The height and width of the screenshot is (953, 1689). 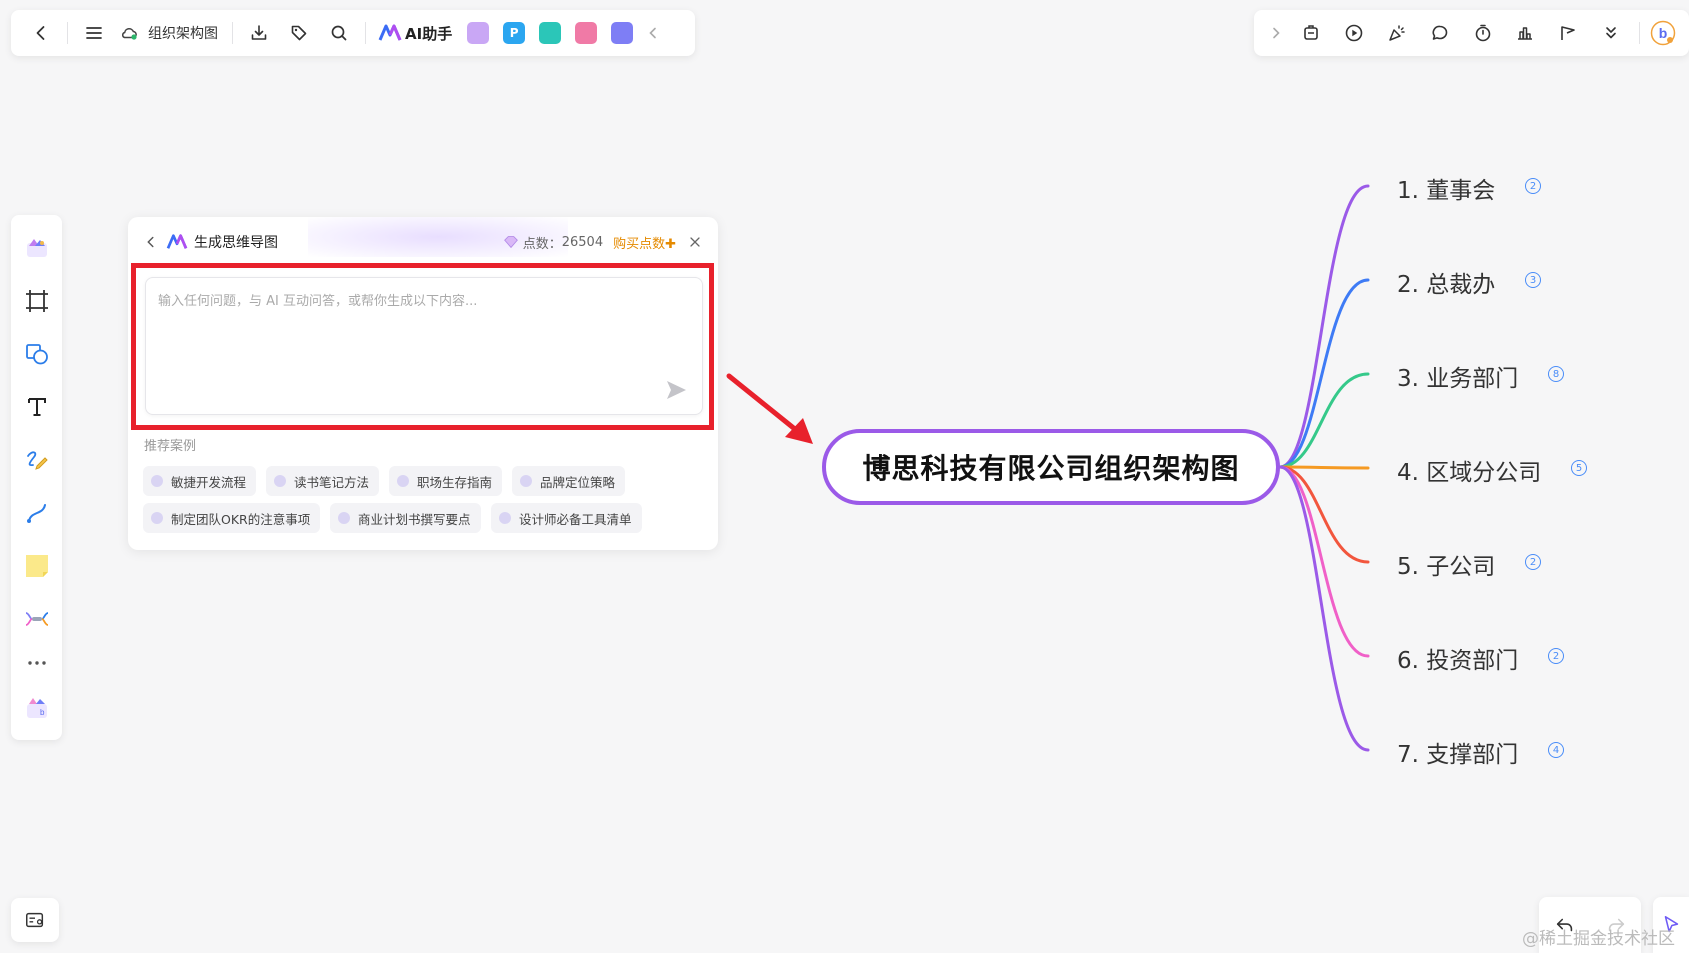 What do you see at coordinates (1446, 188) in the screenshot?
I see `mindmap-branch-topic: 1. 董事会` at bounding box center [1446, 188].